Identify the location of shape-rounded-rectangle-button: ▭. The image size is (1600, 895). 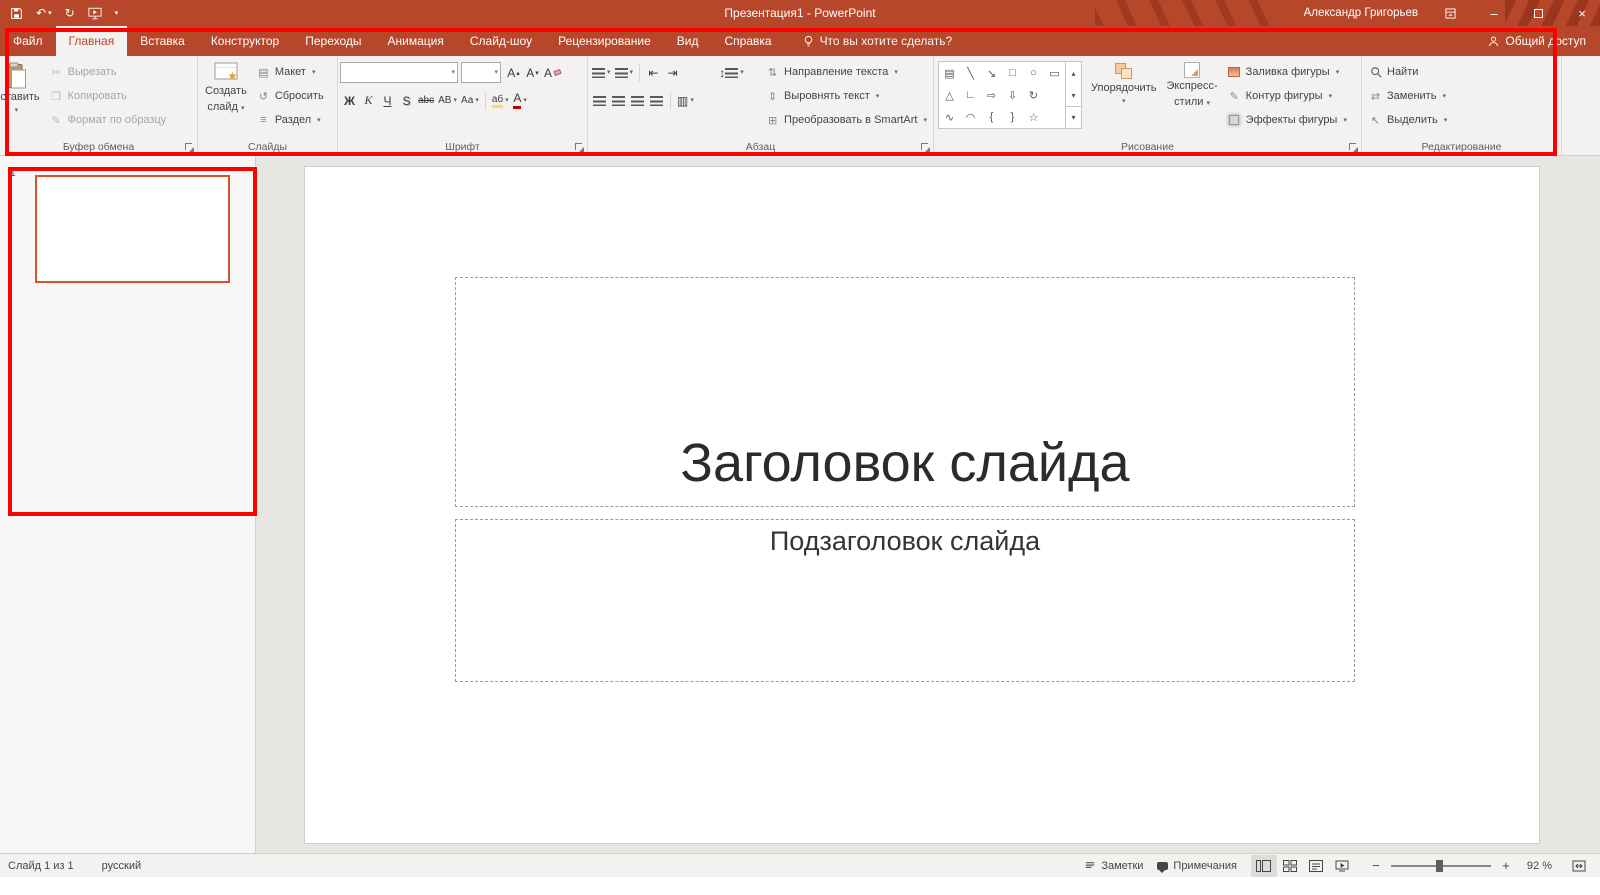
(1054, 73).